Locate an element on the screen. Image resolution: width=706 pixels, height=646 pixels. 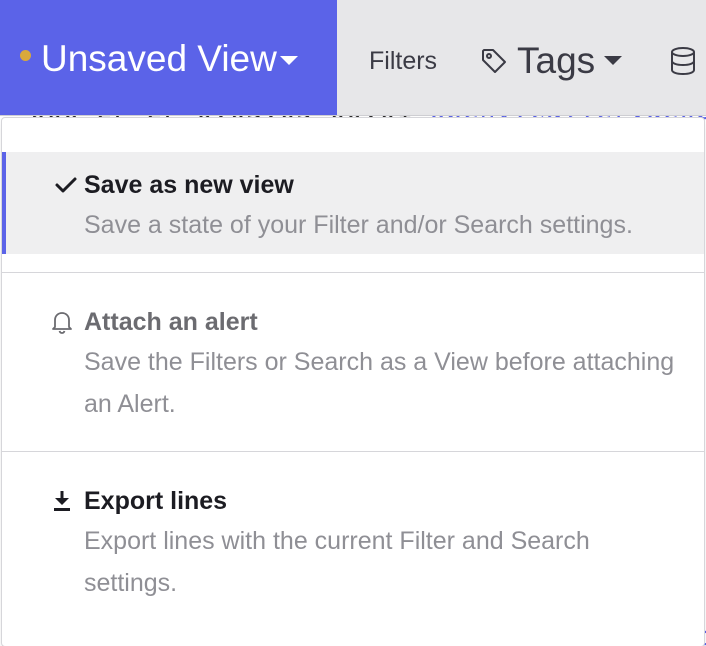
view-title: Unsaved View is located at coordinates (159, 58).